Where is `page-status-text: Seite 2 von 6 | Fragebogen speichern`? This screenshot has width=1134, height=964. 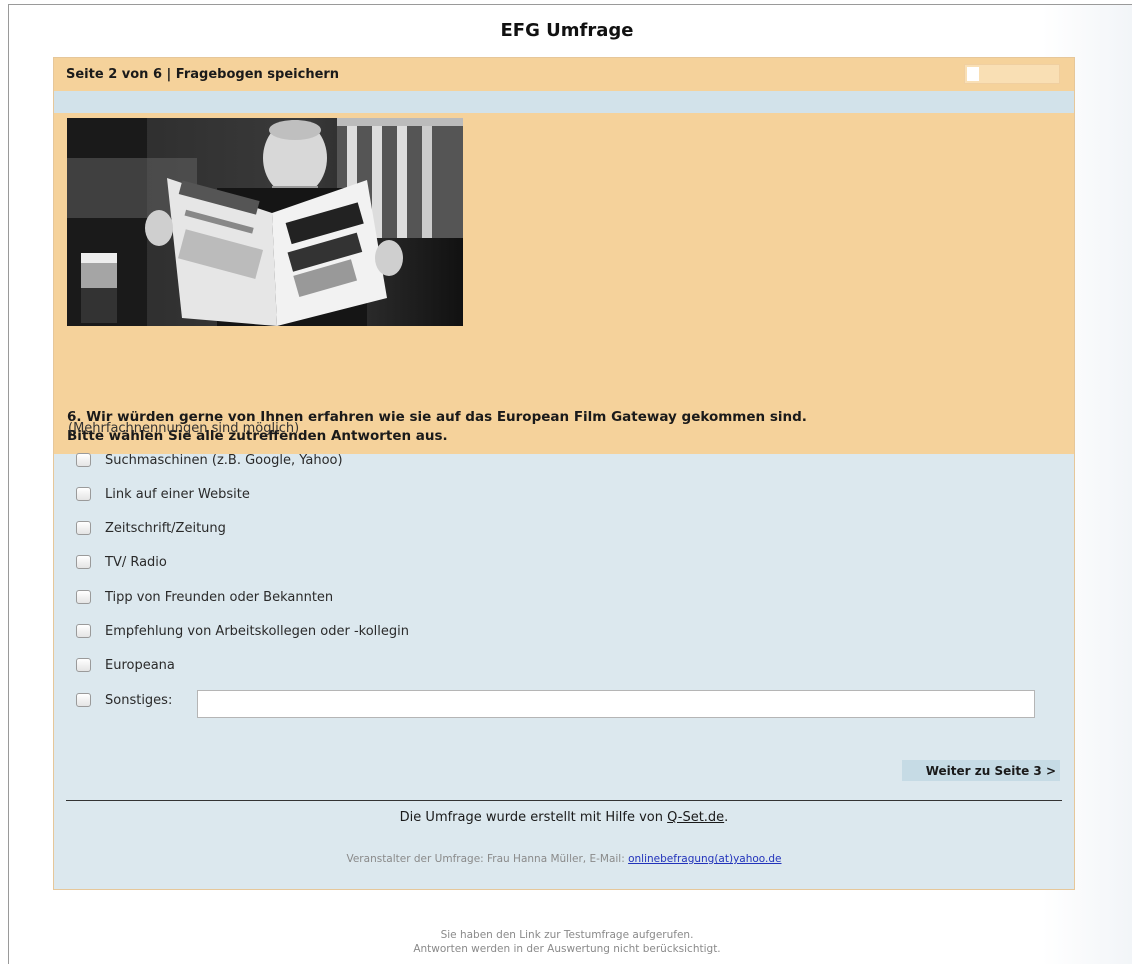
page-status-text: Seite 2 von 6 | Fragebogen speichern is located at coordinates (202, 74).